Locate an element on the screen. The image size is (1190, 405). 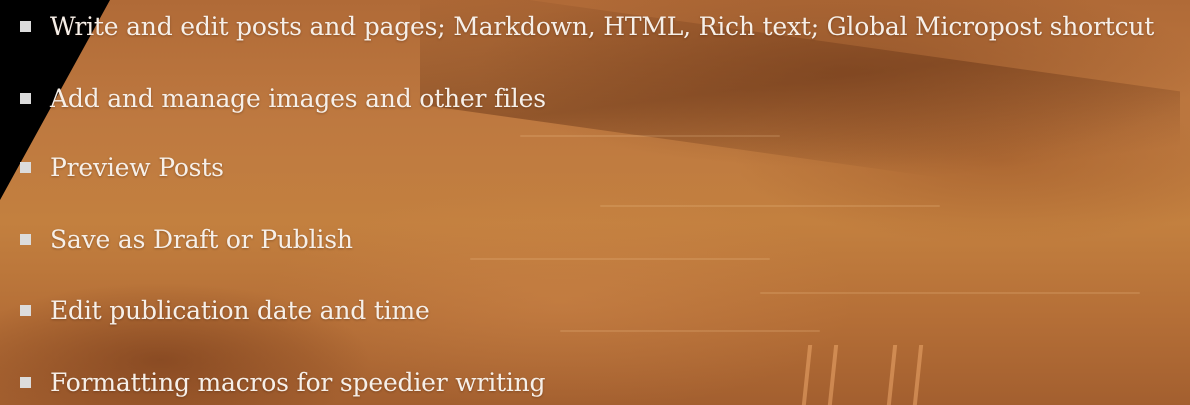
feature-label: Preview Posts is located at coordinates (137, 167).